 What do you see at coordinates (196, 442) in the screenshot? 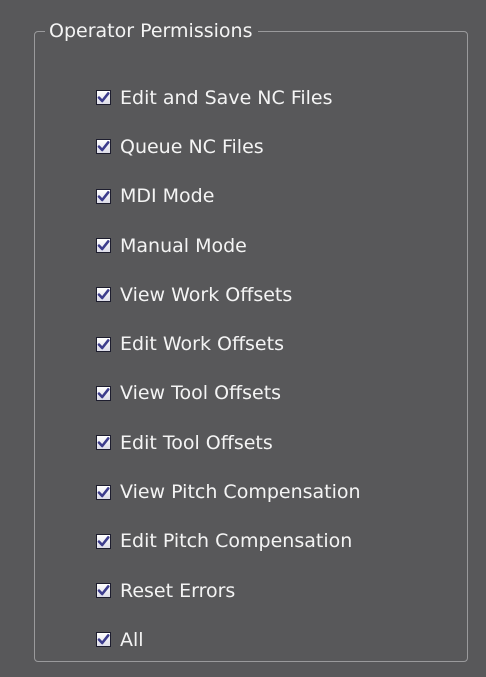
I see `permission-label: Edit Tool Offsets` at bounding box center [196, 442].